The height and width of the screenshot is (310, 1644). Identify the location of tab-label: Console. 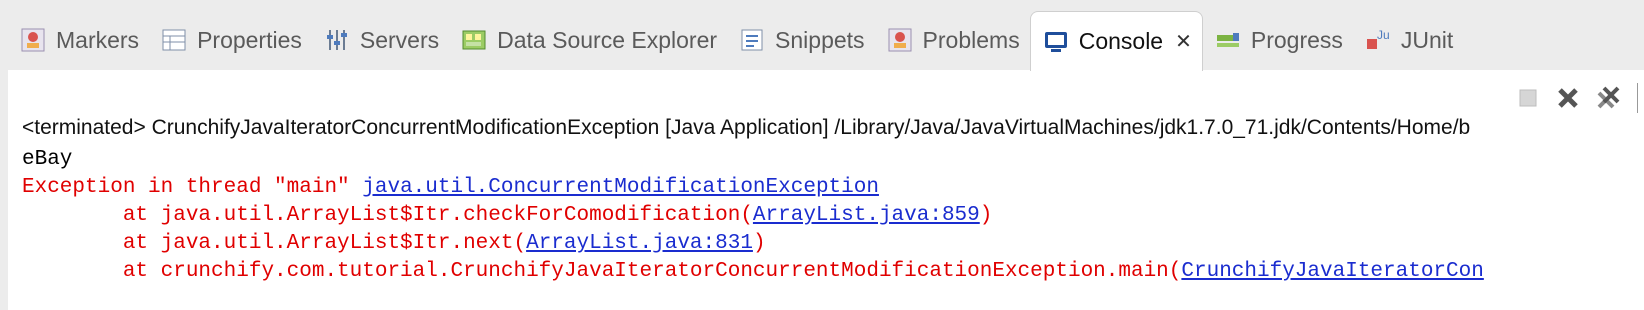
(1121, 41).